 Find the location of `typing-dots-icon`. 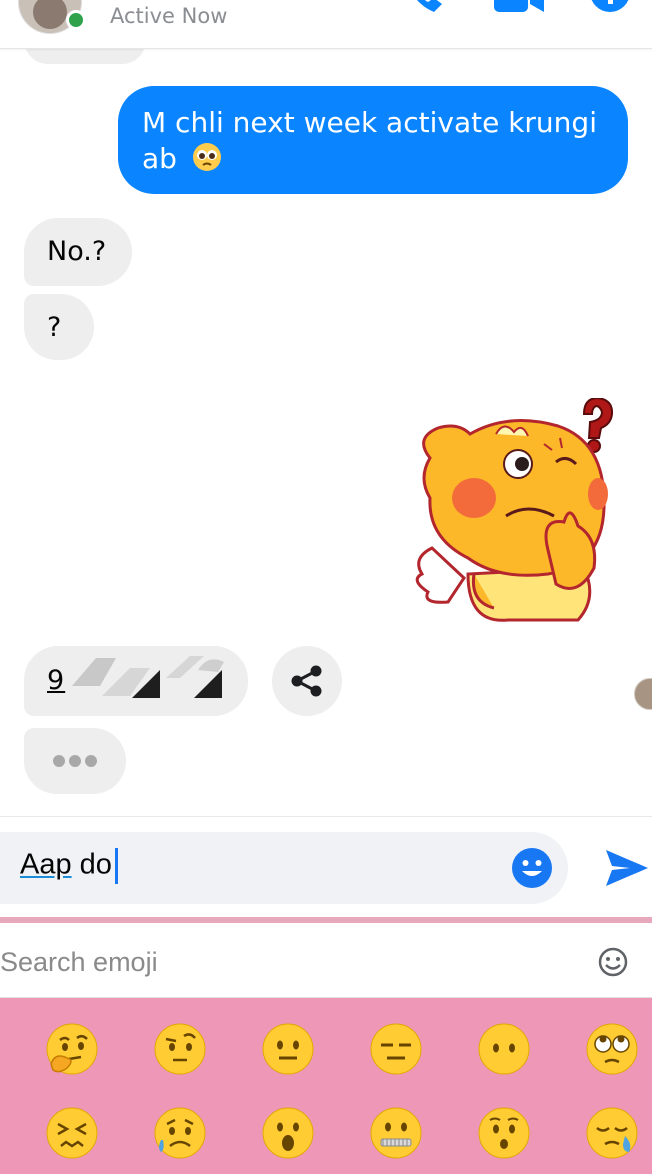

typing-dots-icon is located at coordinates (75, 761).